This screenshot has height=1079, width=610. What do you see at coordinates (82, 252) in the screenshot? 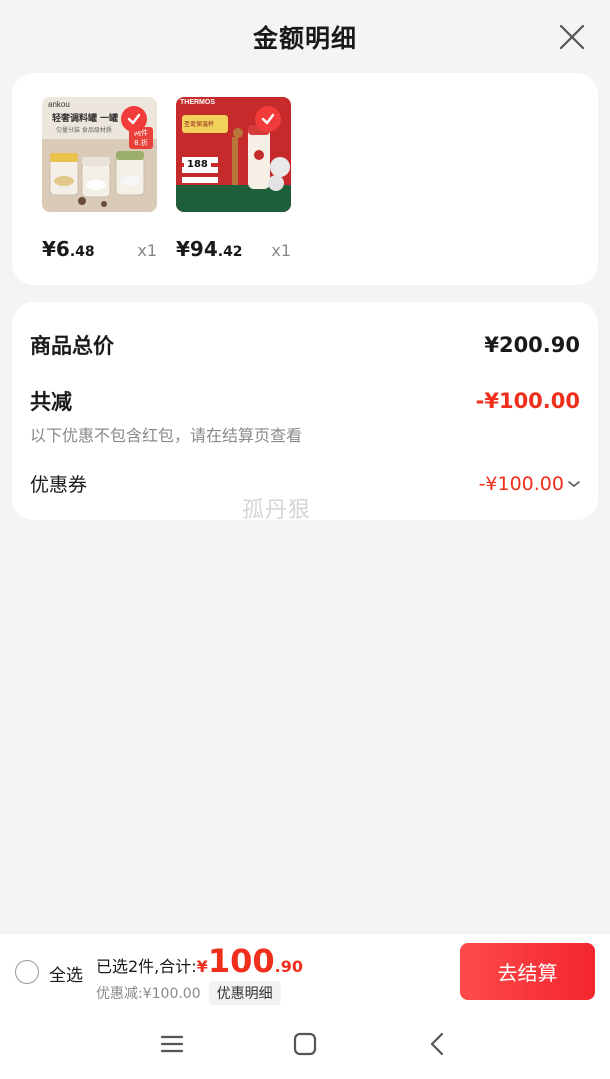
I see `price-decimal: .48` at bounding box center [82, 252].